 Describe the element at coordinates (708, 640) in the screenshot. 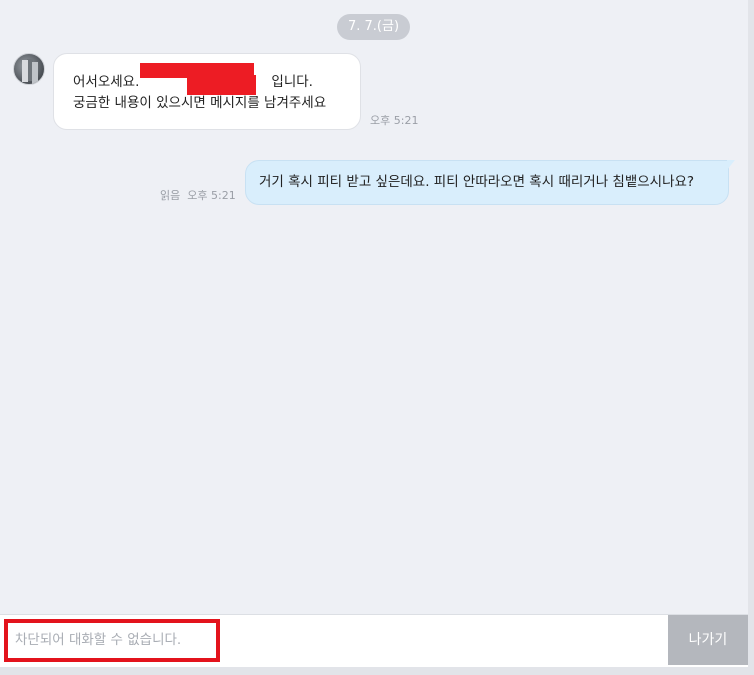

I see `exit-button: 나가기` at that location.